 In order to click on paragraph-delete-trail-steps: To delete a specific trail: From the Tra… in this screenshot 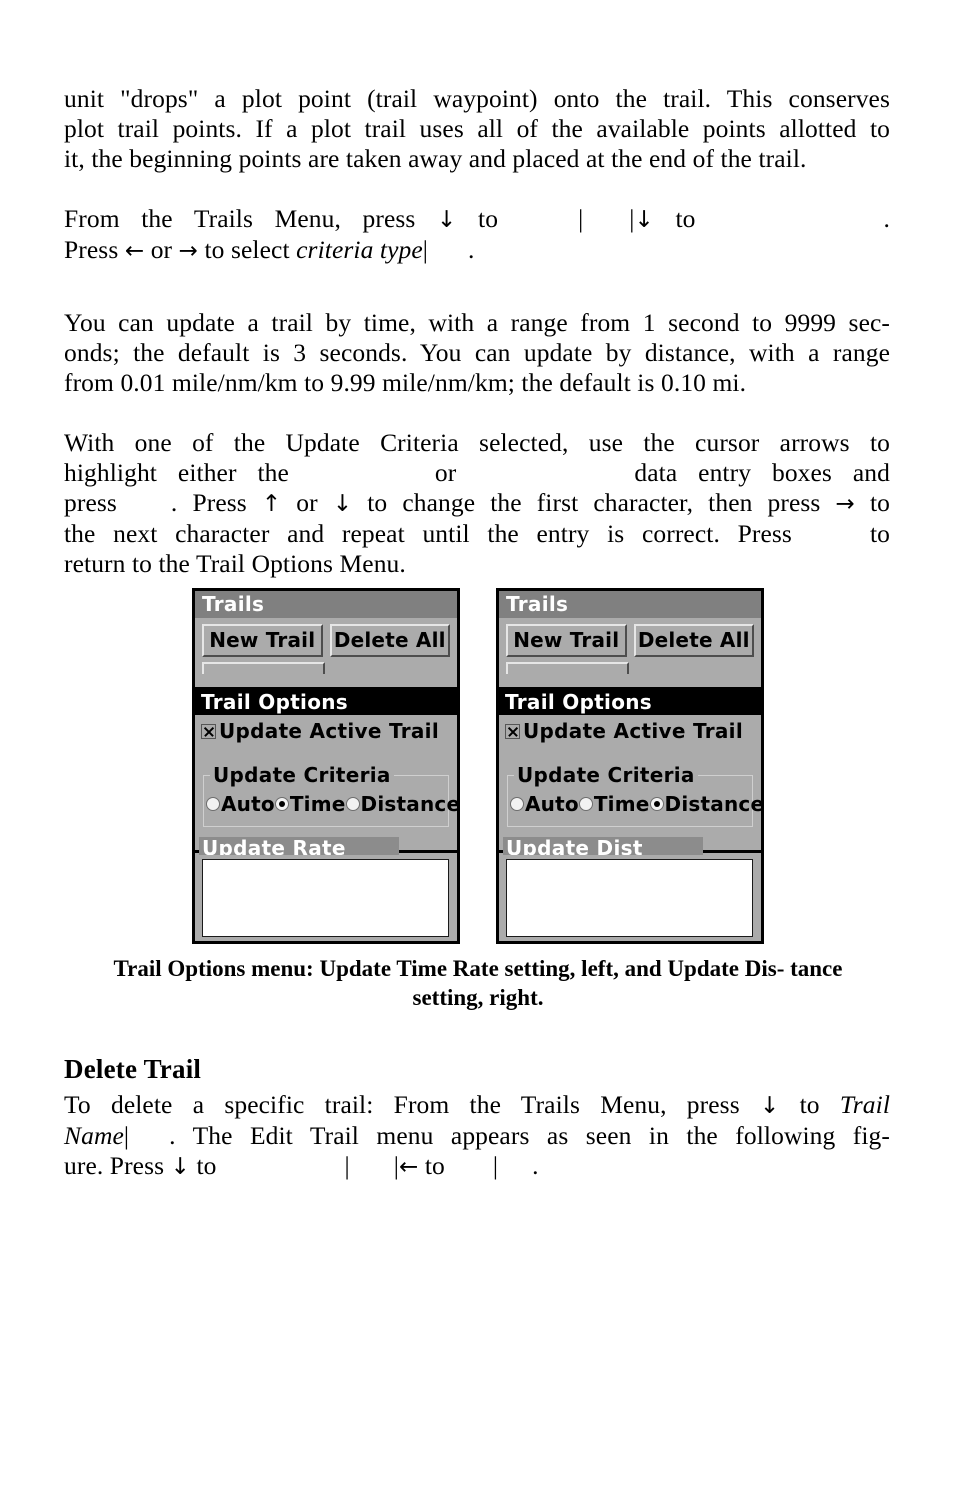, I will do `click(477, 1136)`.